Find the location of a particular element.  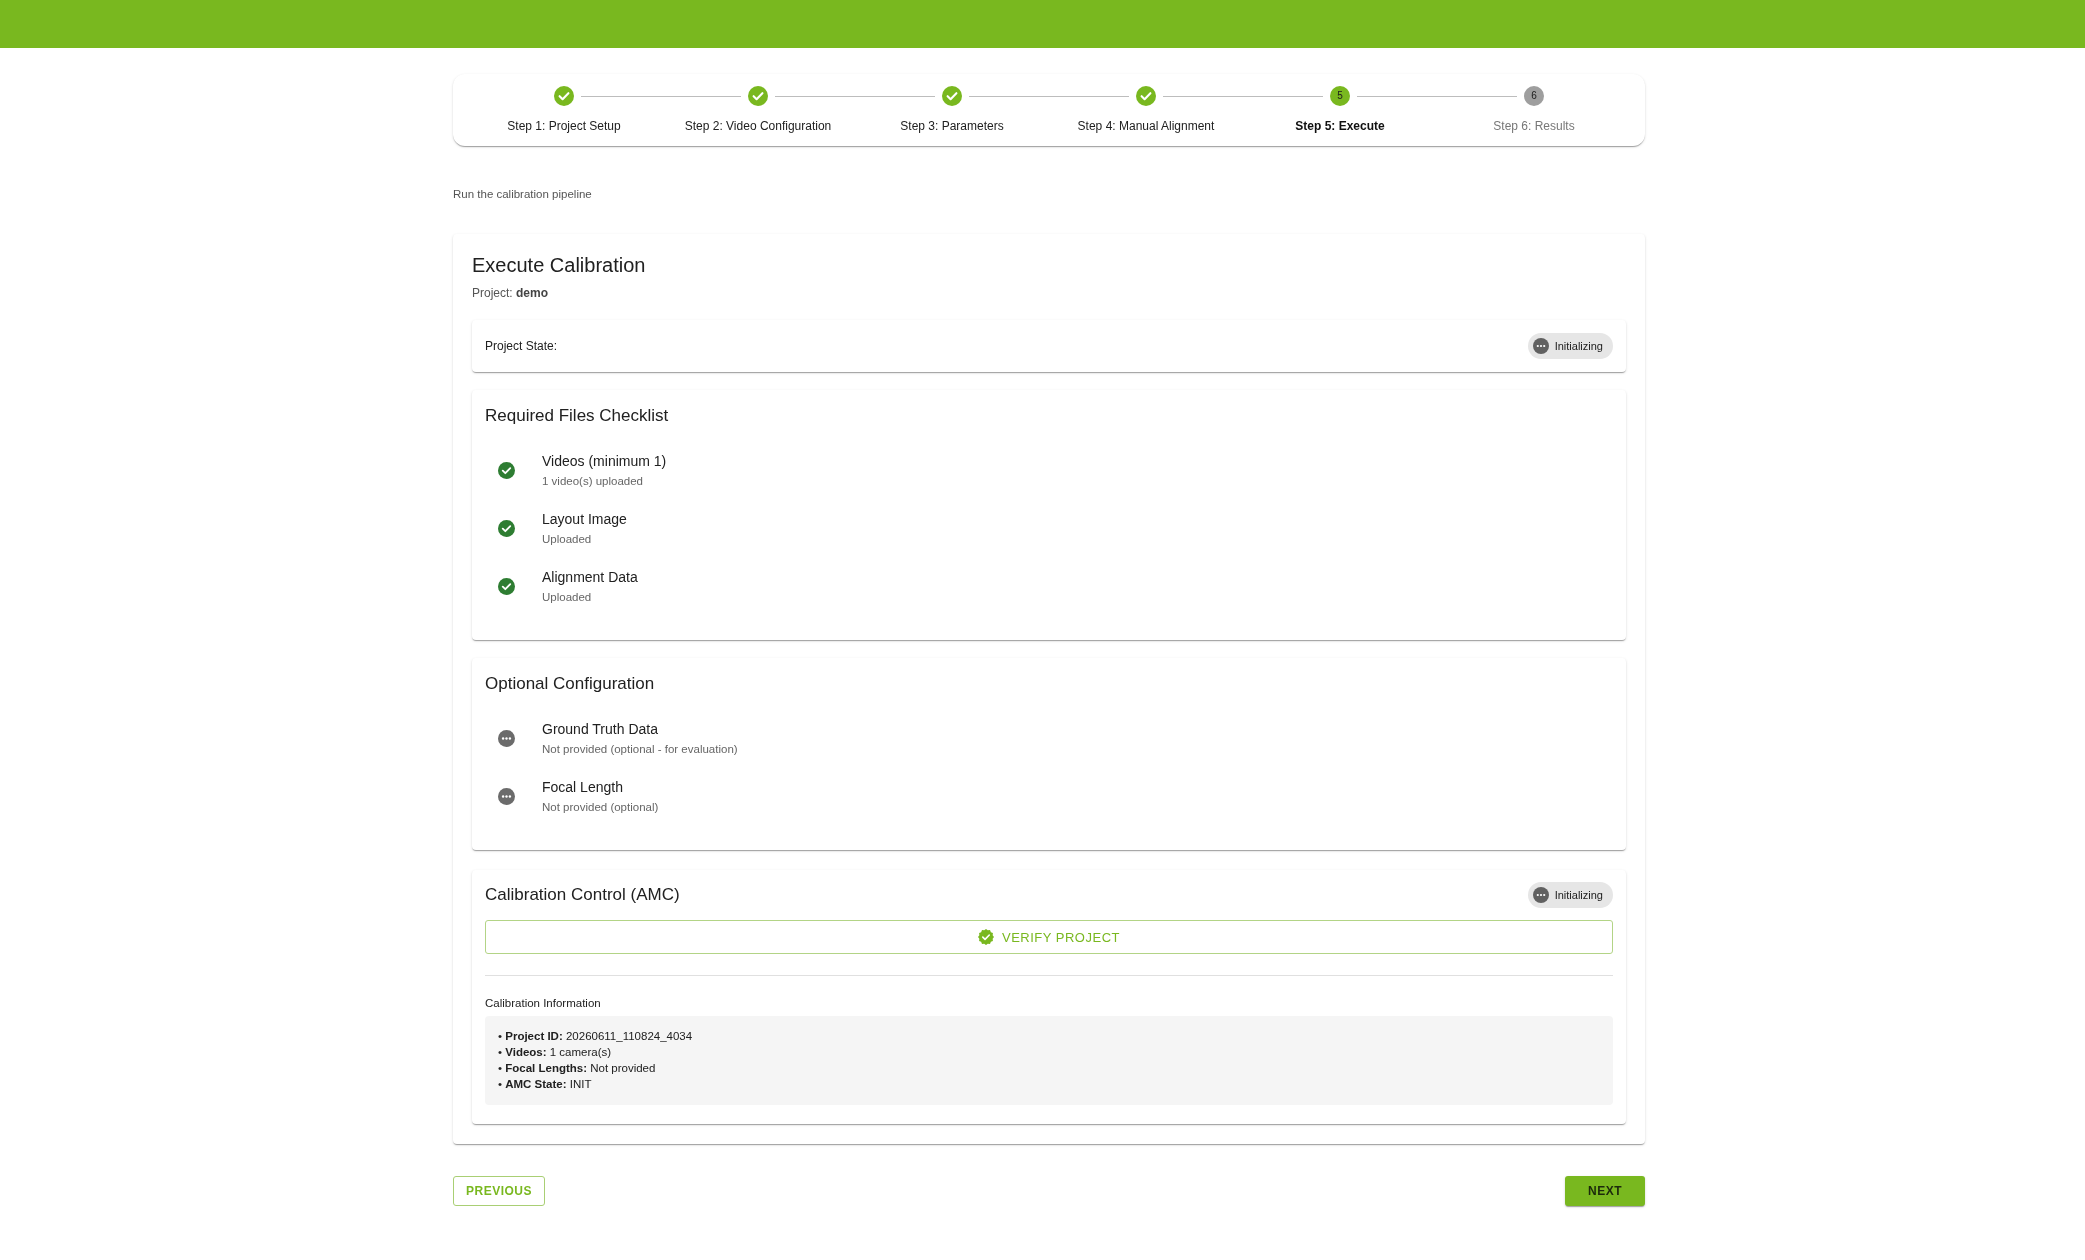

step-label: Step 3: Parameters is located at coordinates (952, 126).